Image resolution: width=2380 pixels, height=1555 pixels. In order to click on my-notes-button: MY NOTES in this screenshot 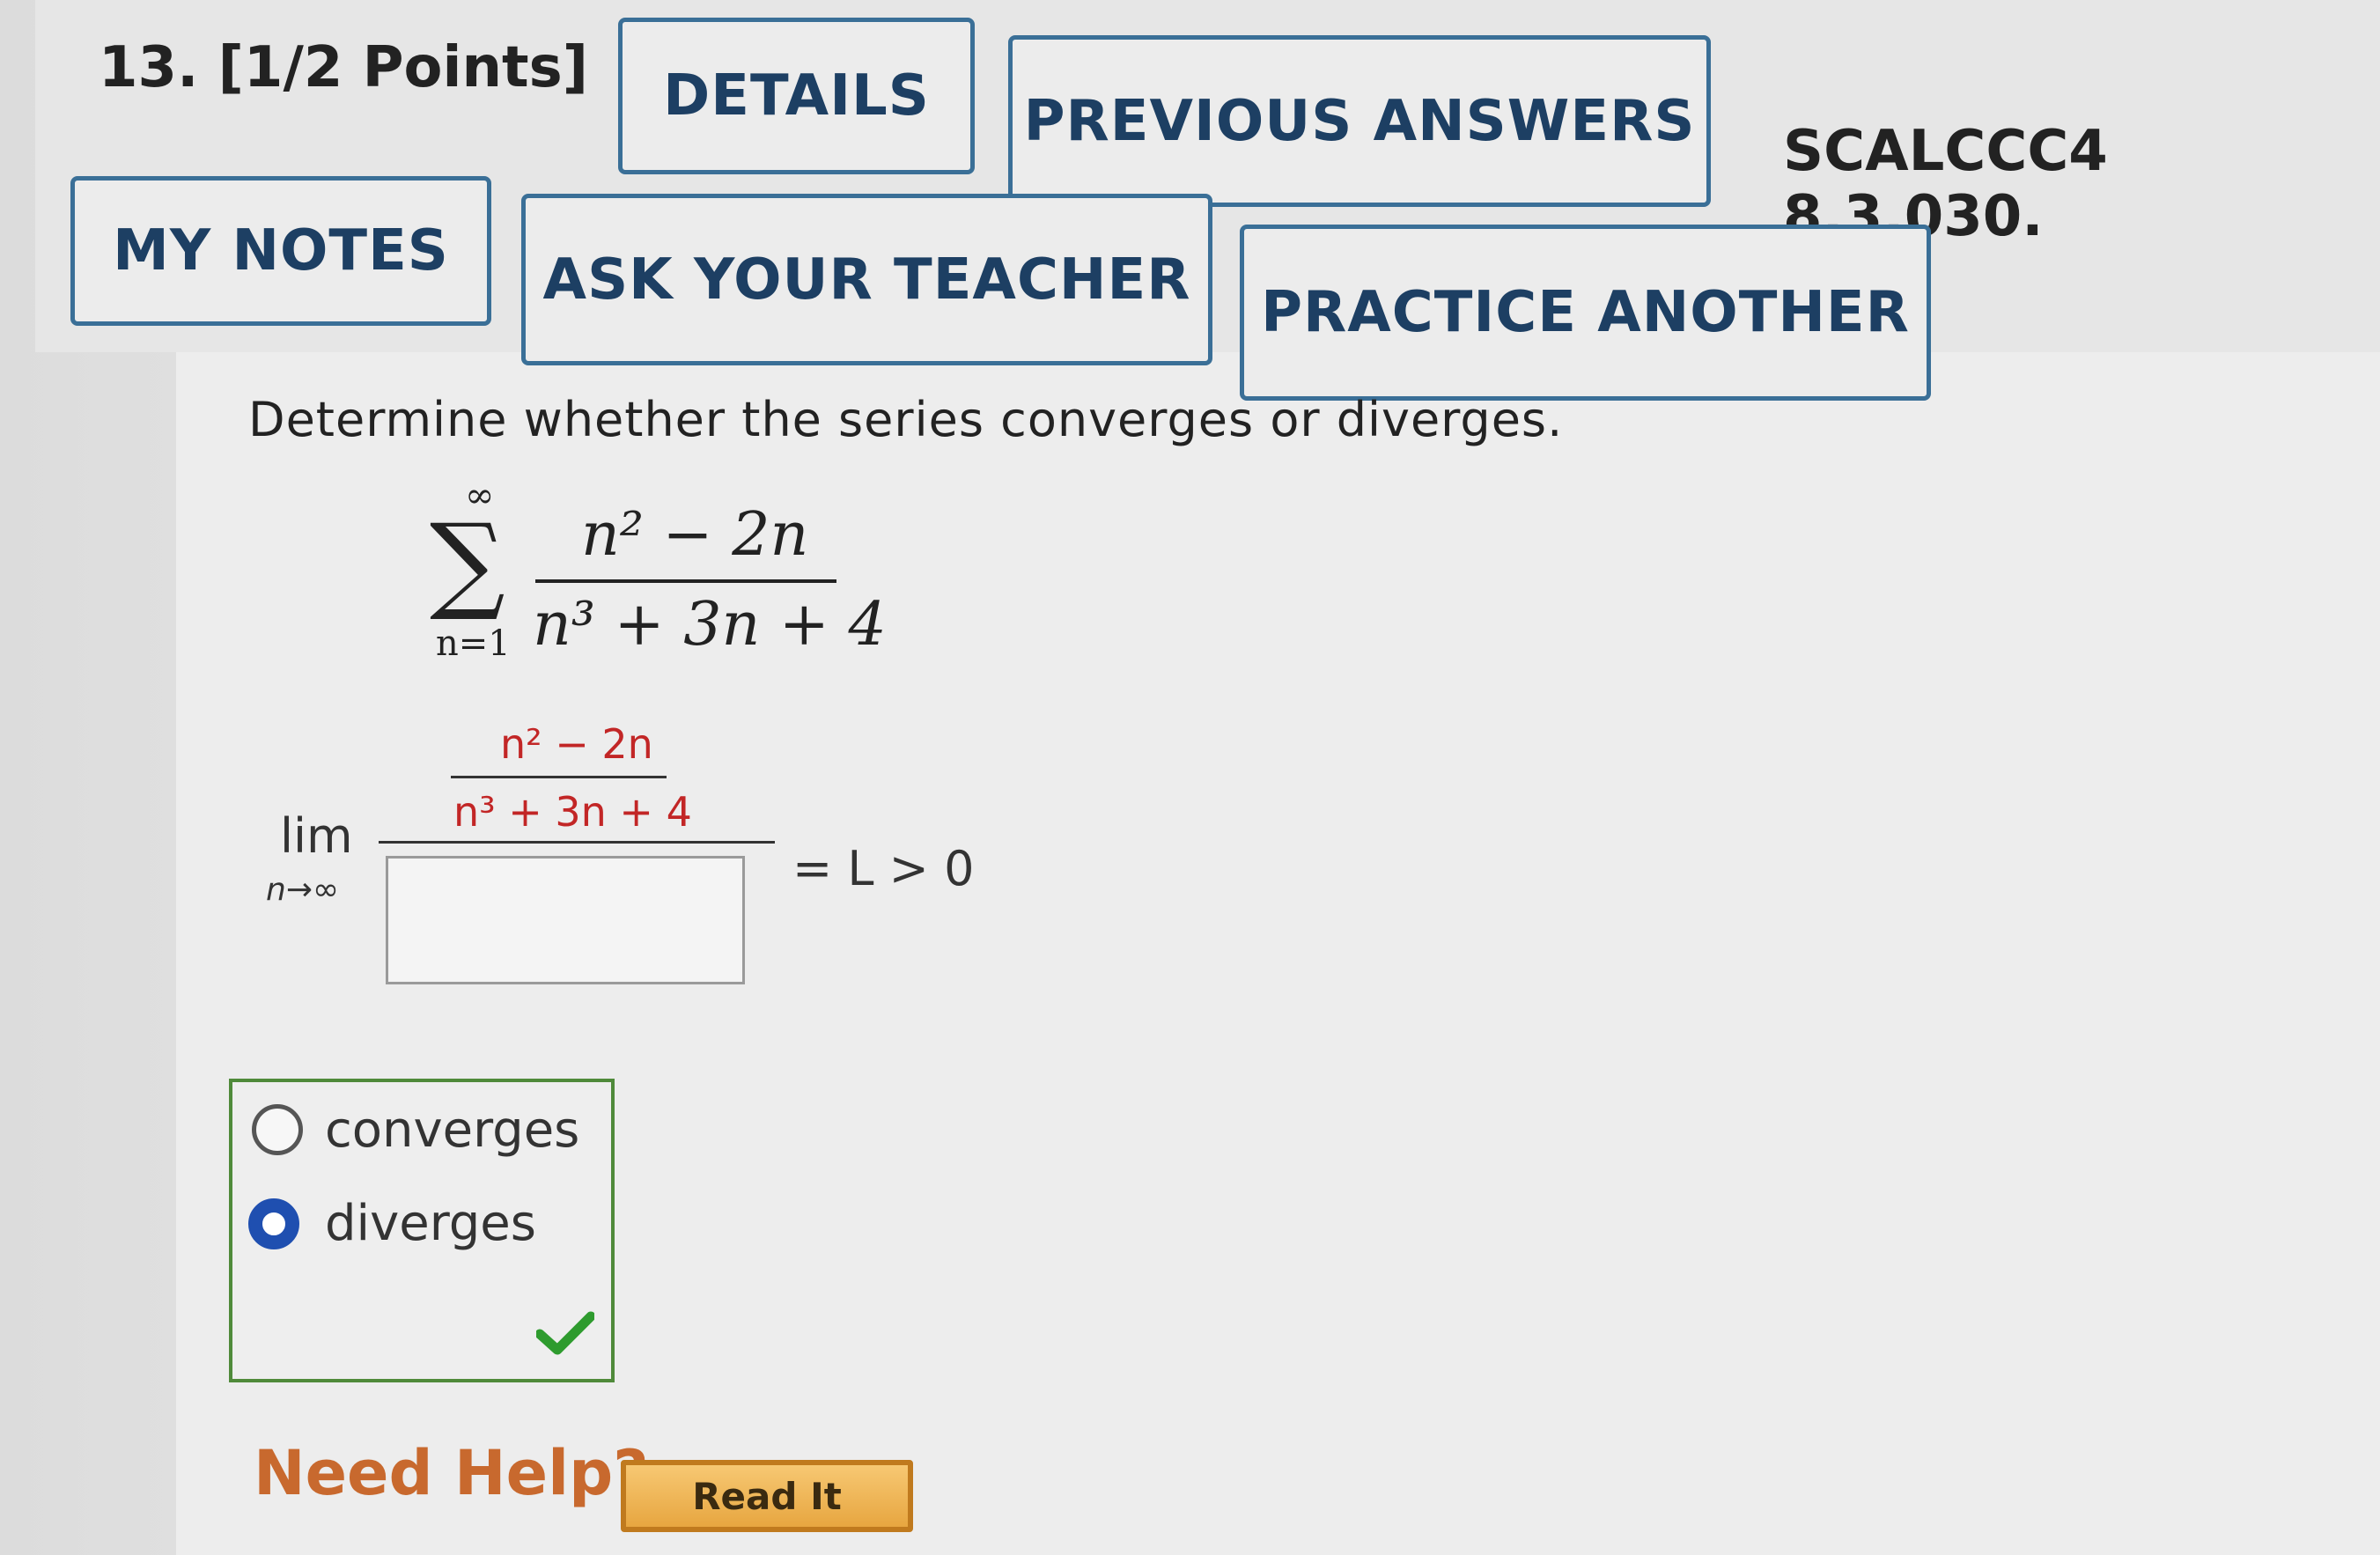, I will do `click(280, 251)`.